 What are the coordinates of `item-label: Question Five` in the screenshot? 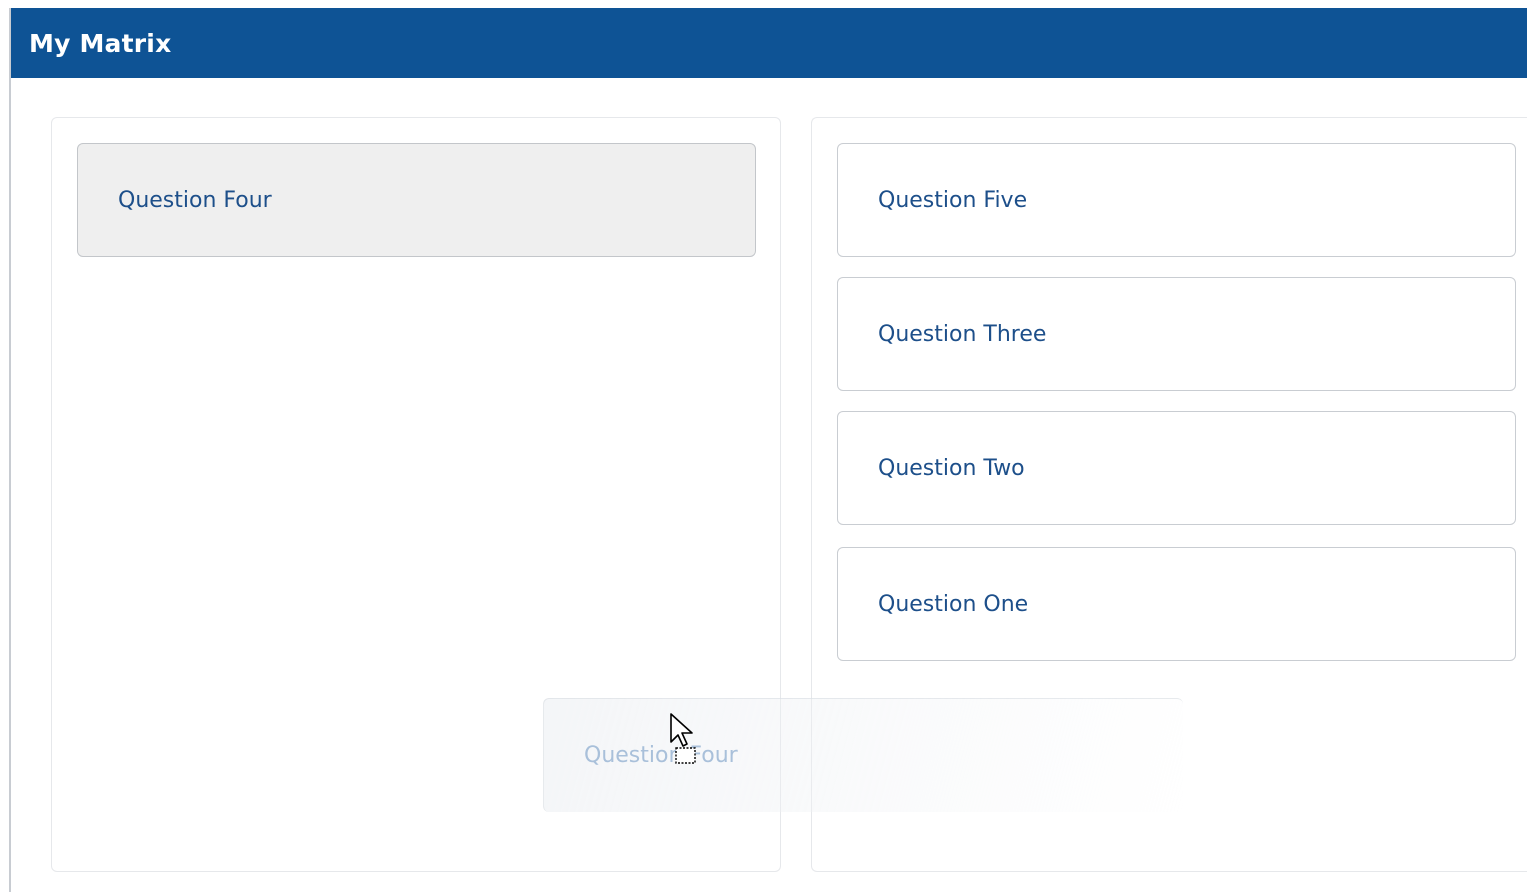 It's located at (953, 200).